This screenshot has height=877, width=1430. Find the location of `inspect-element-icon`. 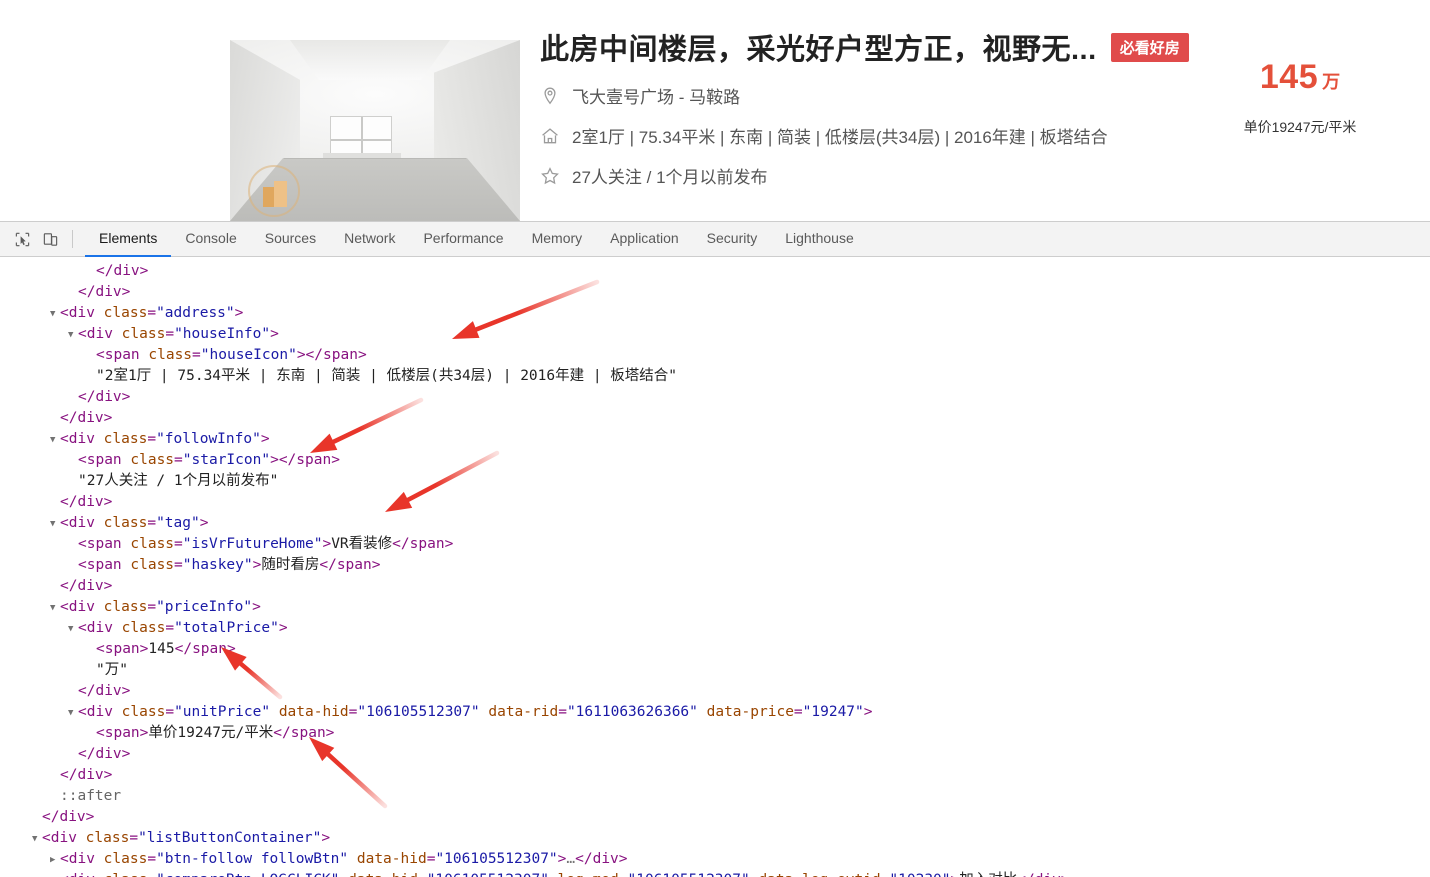

inspect-element-icon is located at coordinates (22, 239).